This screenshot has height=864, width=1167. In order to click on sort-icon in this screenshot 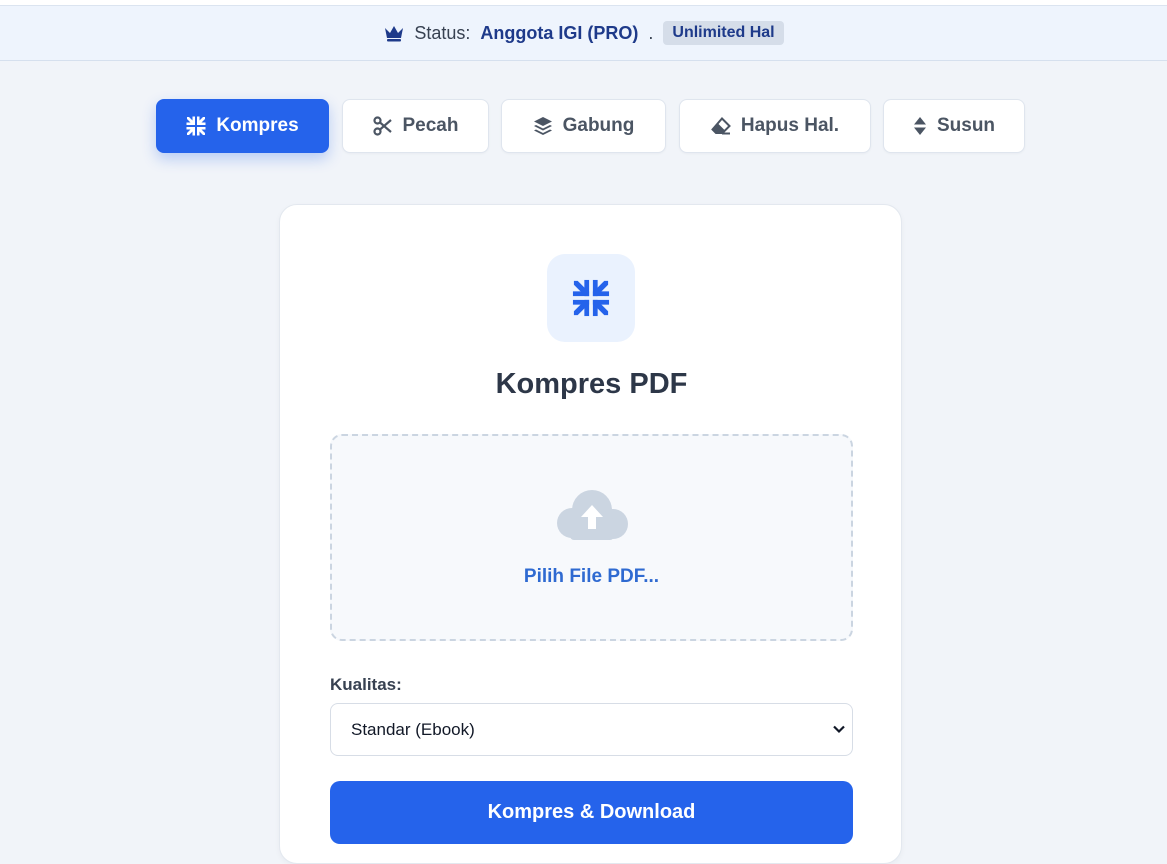, I will do `click(919, 126)`.